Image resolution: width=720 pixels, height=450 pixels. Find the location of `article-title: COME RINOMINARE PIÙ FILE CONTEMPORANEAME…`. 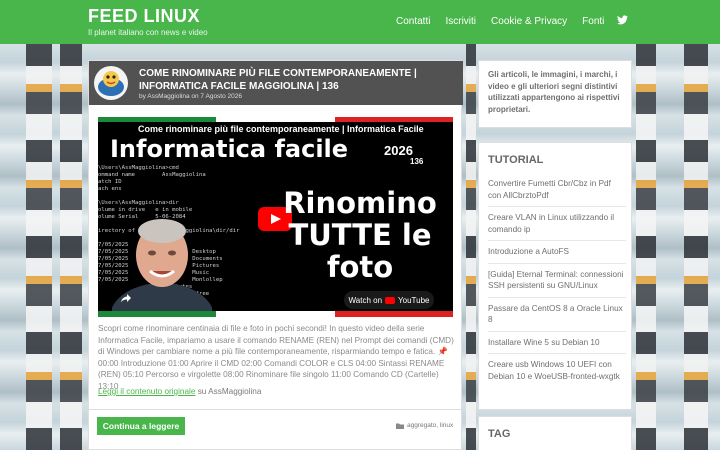

article-title: COME RINOMINARE PIÙ FILE CONTEMPORANEAME… is located at coordinates (298, 80).